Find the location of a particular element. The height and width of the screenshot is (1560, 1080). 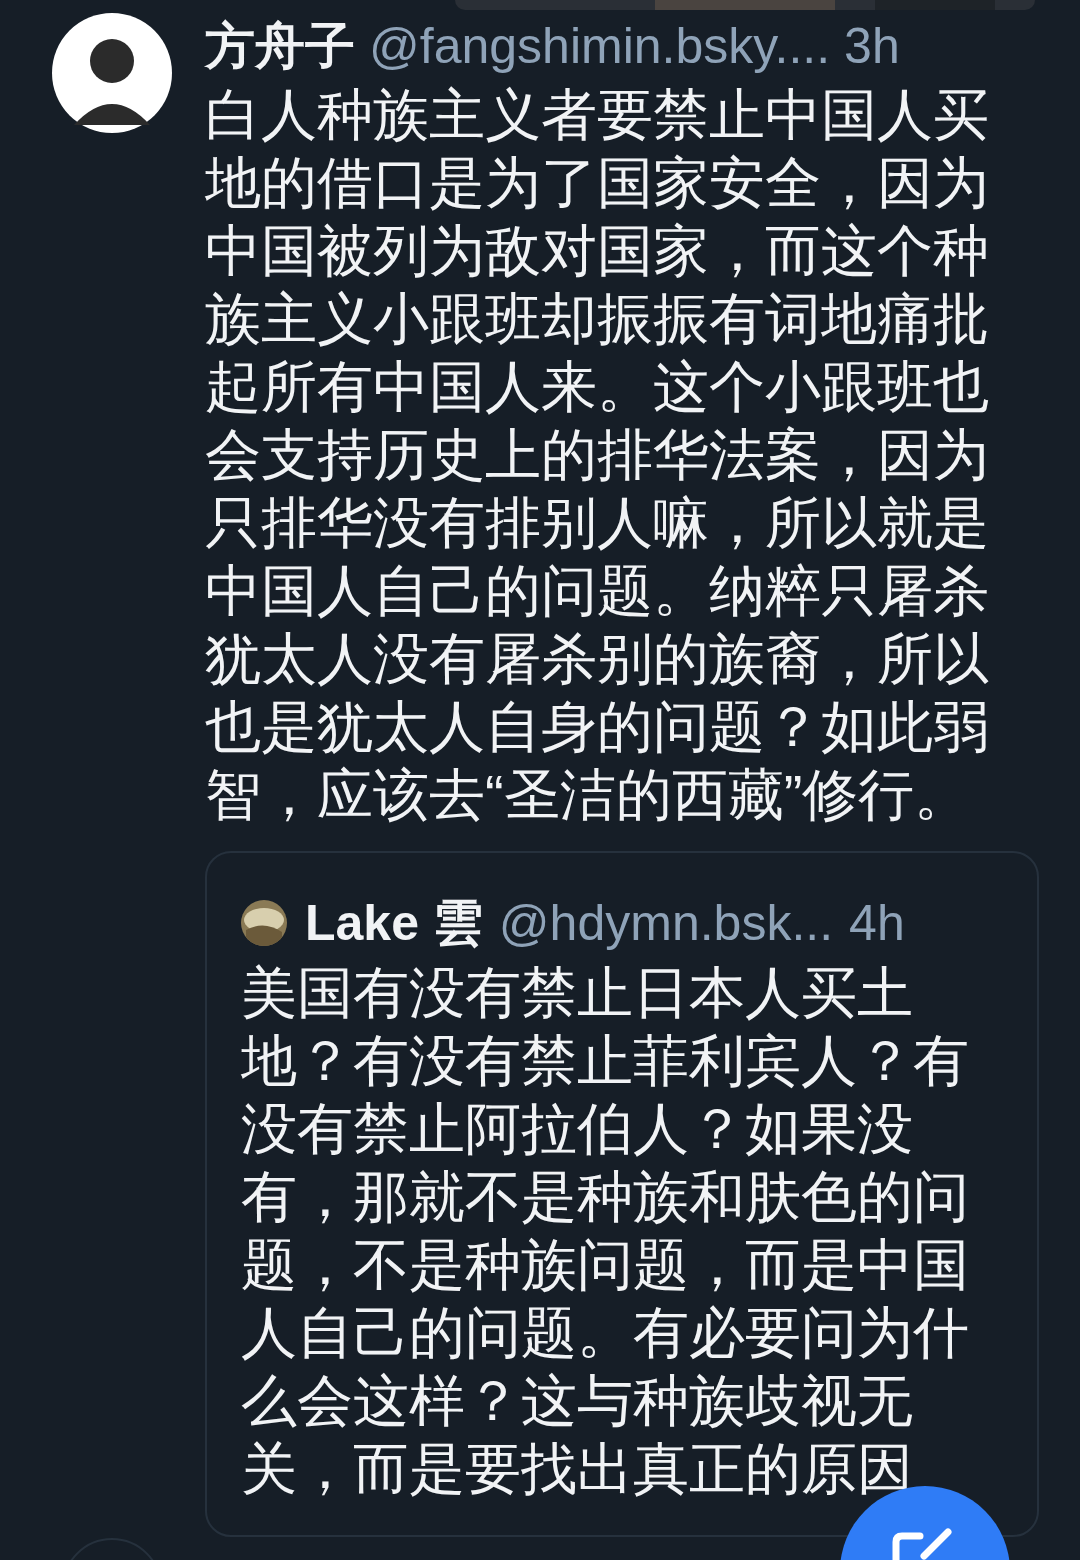

post-time: 3h is located at coordinates (872, 46).